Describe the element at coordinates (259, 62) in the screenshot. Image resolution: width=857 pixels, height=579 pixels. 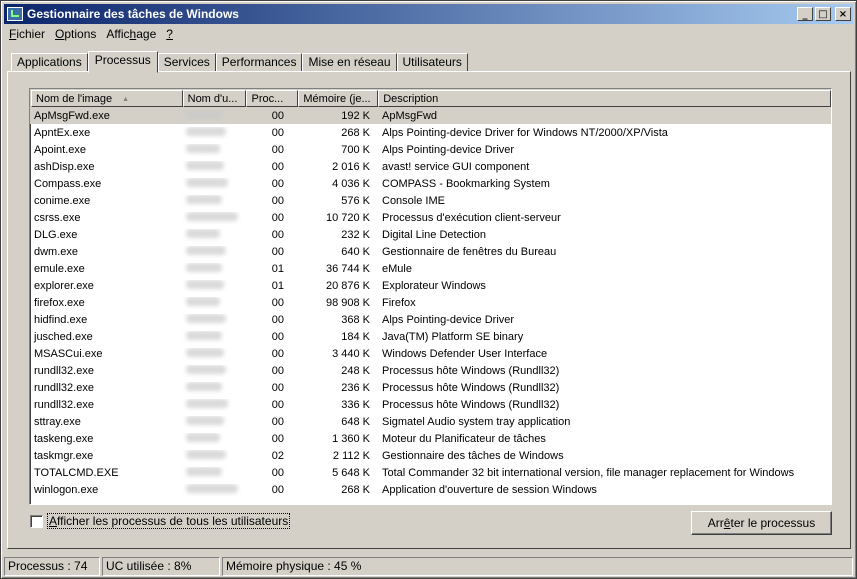
I see `tab-performances: Performances` at that location.